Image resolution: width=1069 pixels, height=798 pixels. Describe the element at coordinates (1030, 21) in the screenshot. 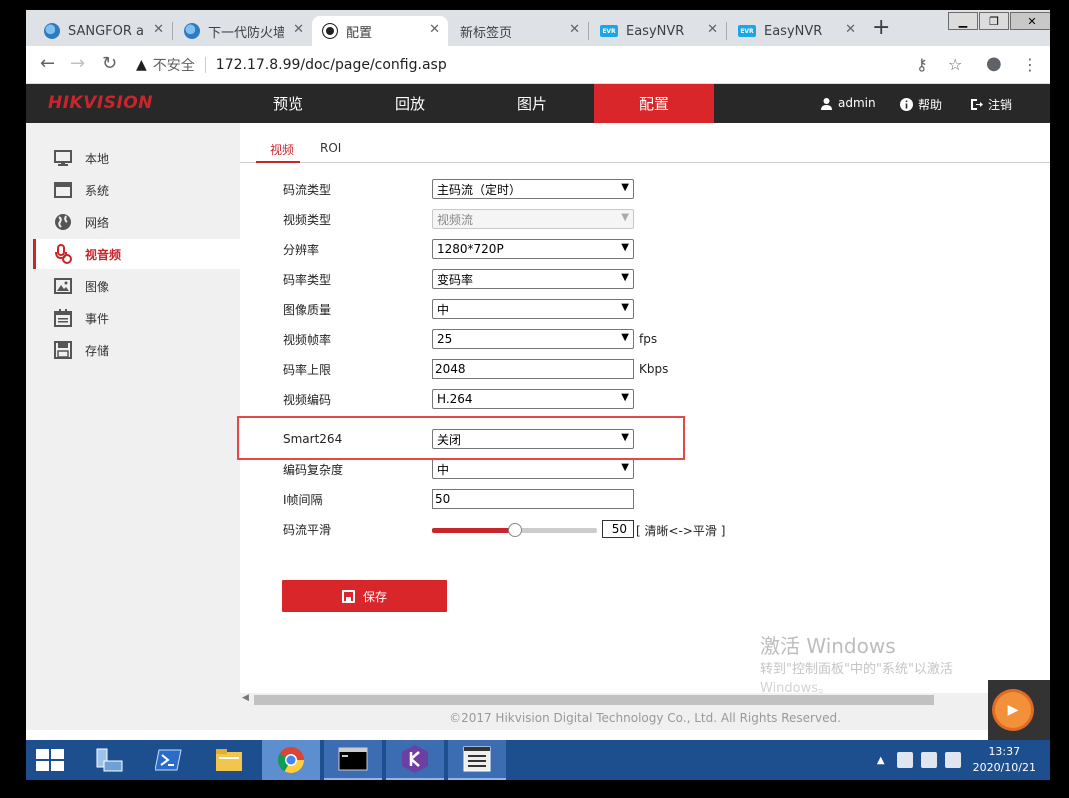

I see `window-close-button: ✕` at that location.